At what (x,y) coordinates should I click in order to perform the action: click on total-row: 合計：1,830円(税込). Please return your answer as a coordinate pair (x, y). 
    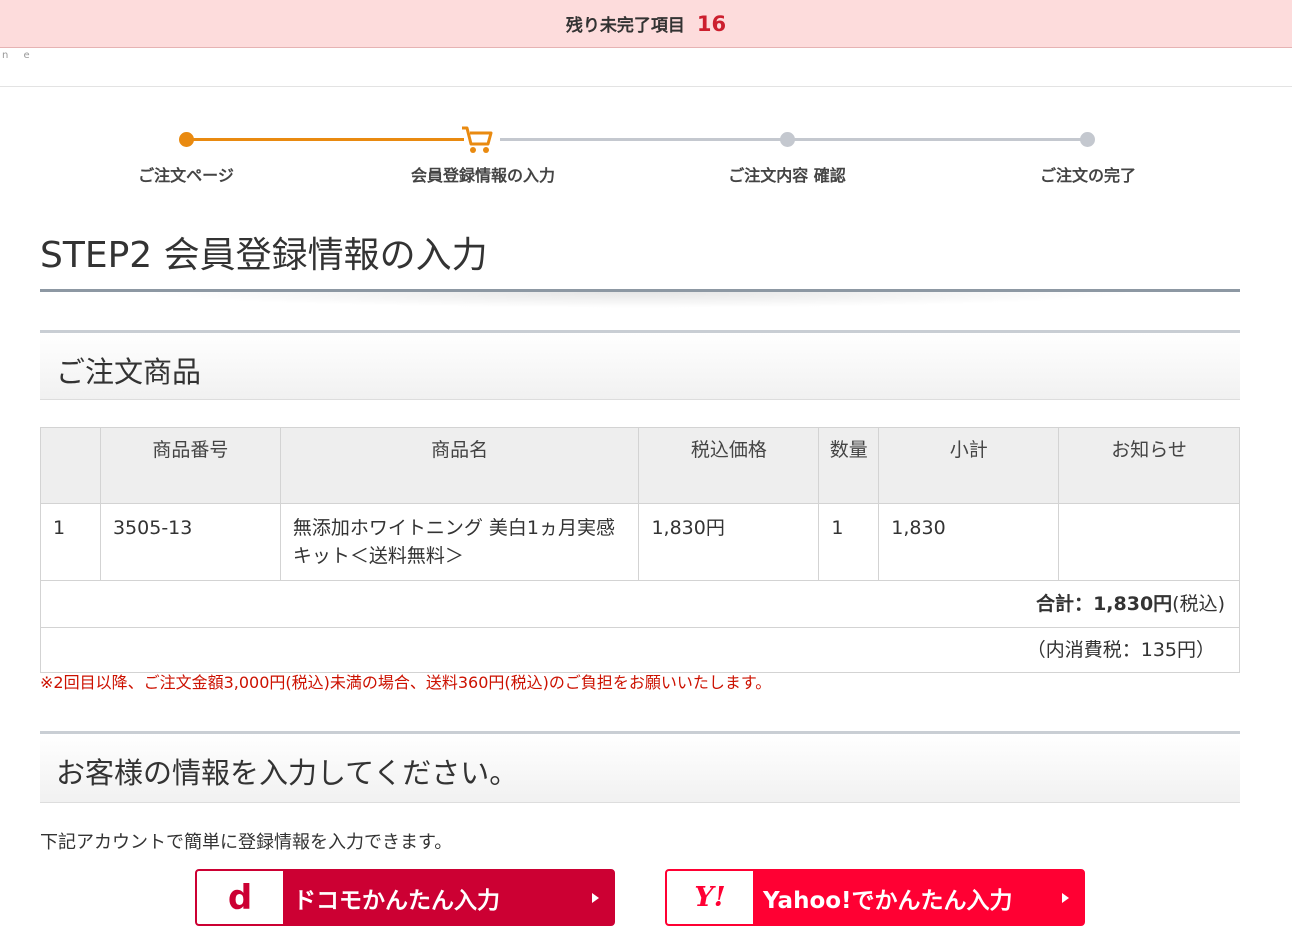
    Looking at the image, I should click on (640, 604).